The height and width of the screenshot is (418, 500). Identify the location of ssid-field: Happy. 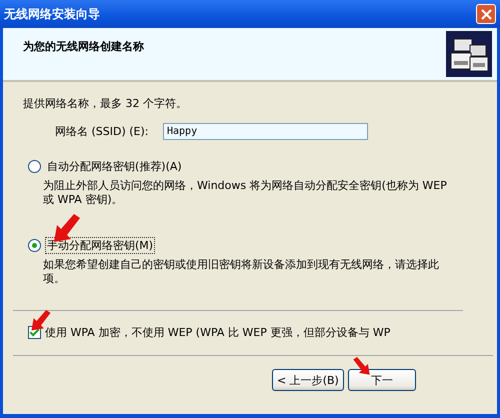
(265, 131).